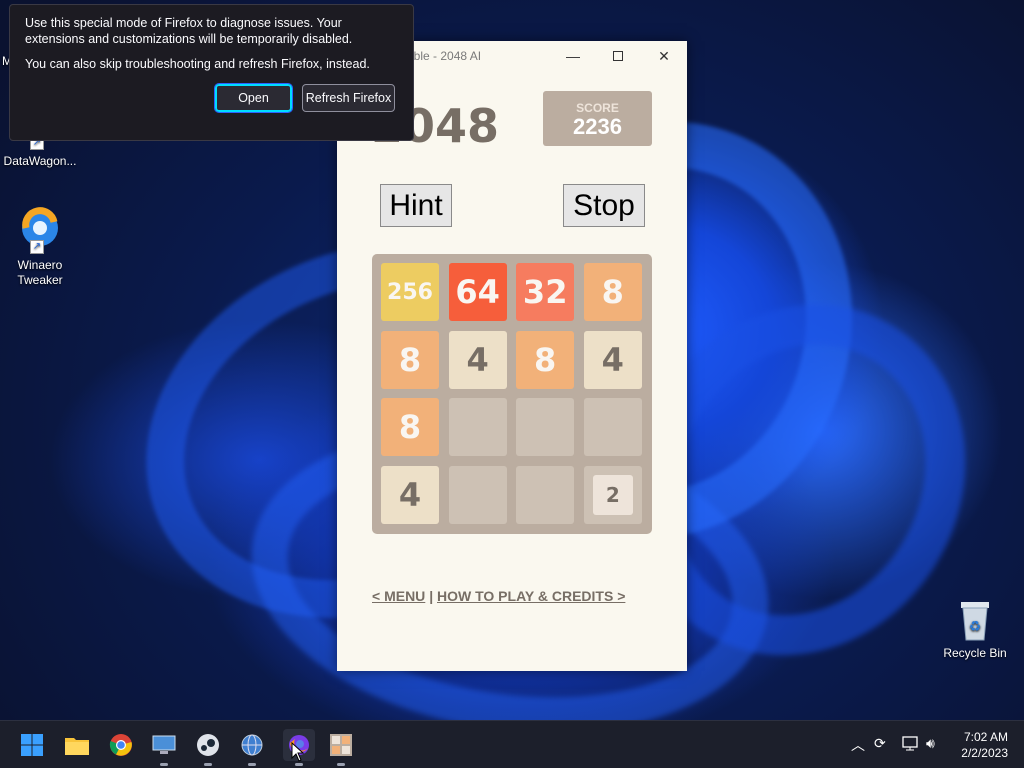 This screenshot has width=1024, height=768. I want to click on score-box: SCORE 2236, so click(597, 118).